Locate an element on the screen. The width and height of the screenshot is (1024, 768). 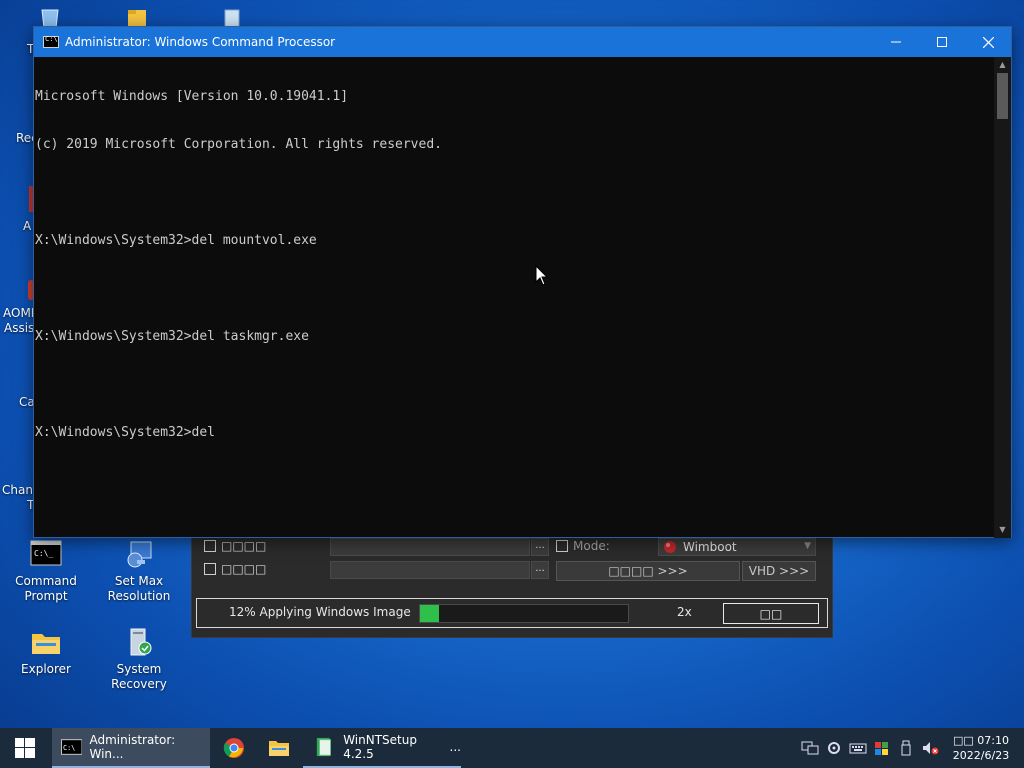
scroll-down-arrow-icon: ▼ is located at coordinates (1002, 530).